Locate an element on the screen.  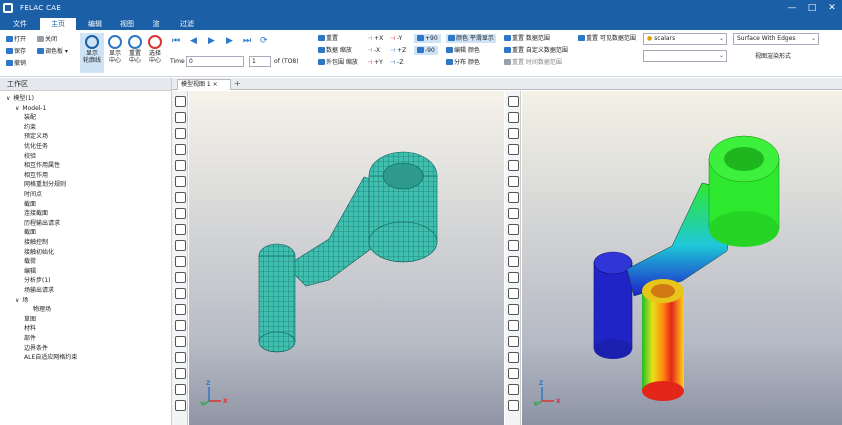
tree-item: ∨ Model-1 is located at coordinates (30, 109).